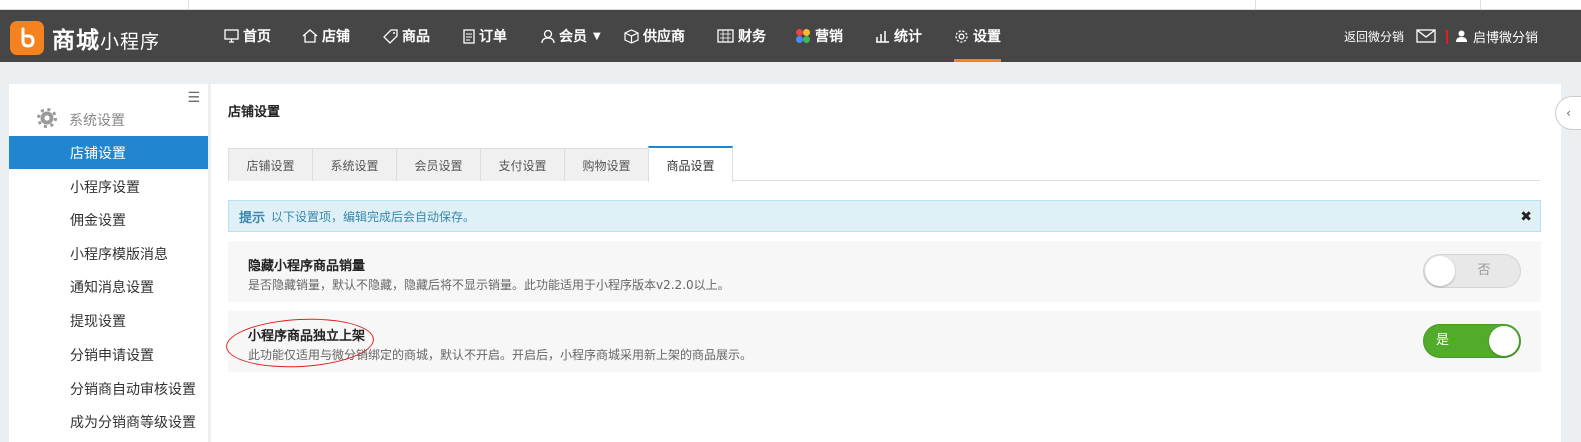 This screenshot has width=1581, height=442. What do you see at coordinates (193, 98) in the screenshot?
I see `menu-collapse-icon: ☰` at bounding box center [193, 98].